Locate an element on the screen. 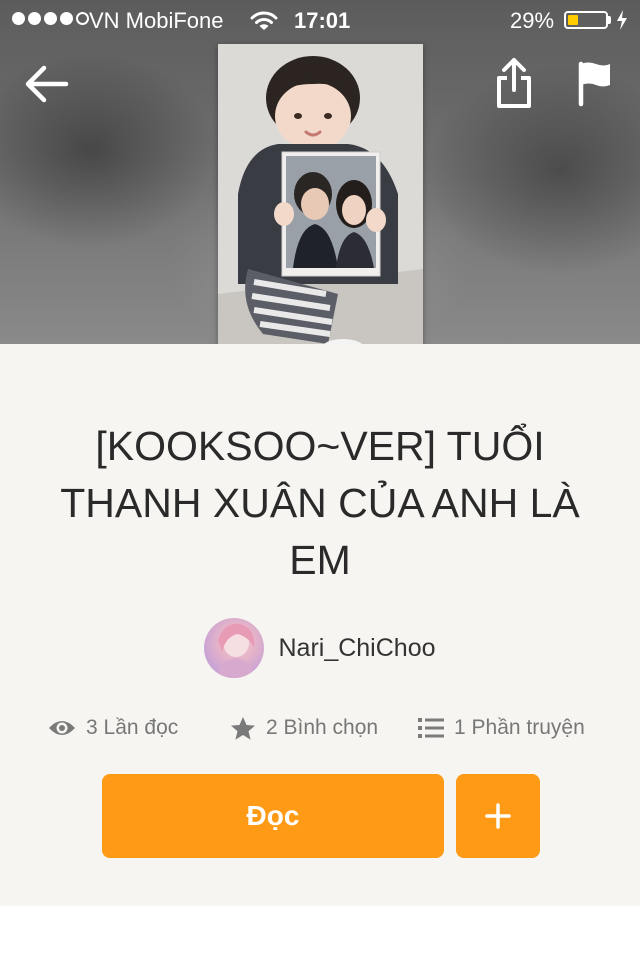 This screenshot has width=640, height=960. carrier-name: VN MobiFone is located at coordinates (156, 20).